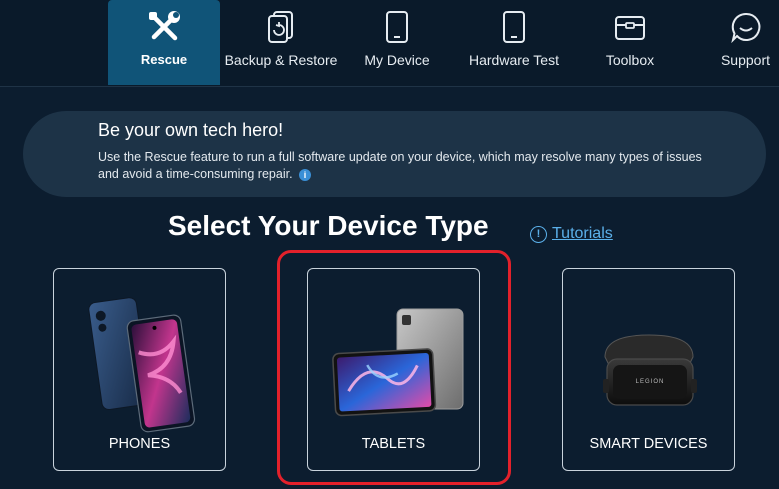 The width and height of the screenshot is (779, 489). I want to click on device-card-label: SMART DEVICES, so click(648, 444).